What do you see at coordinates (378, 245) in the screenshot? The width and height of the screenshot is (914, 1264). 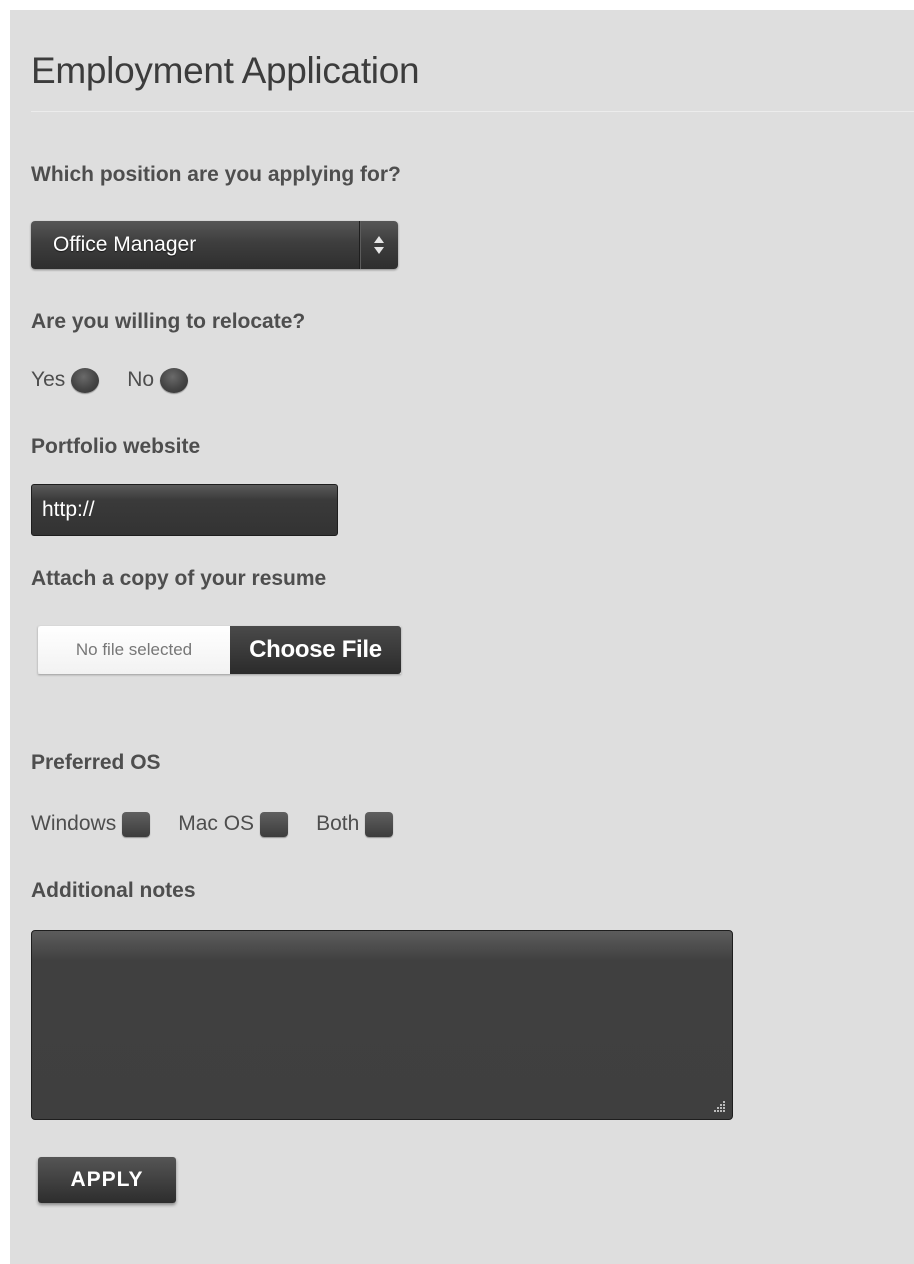 I see `select-arrows-icon` at bounding box center [378, 245].